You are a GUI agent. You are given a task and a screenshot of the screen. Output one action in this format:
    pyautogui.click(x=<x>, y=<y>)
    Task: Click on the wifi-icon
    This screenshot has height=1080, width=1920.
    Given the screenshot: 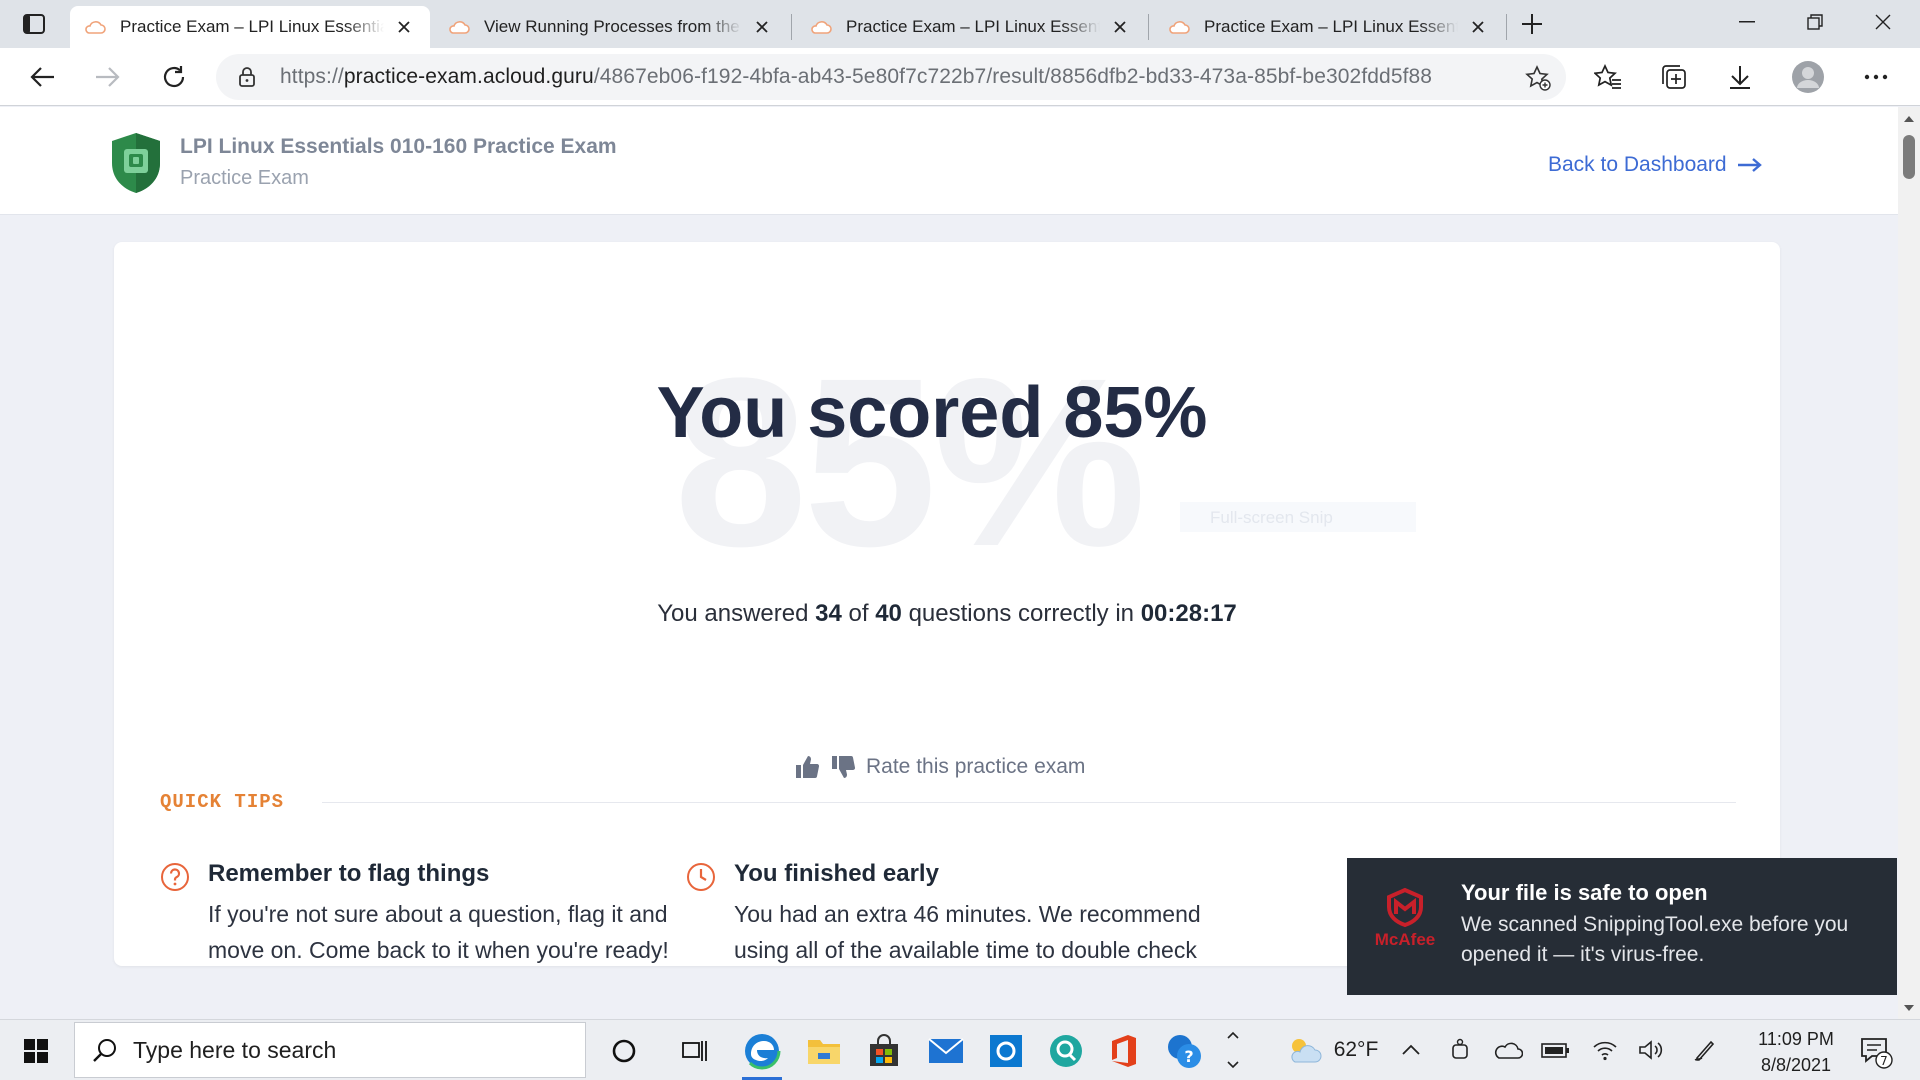 What is the action you would take?
    pyautogui.click(x=1605, y=1050)
    